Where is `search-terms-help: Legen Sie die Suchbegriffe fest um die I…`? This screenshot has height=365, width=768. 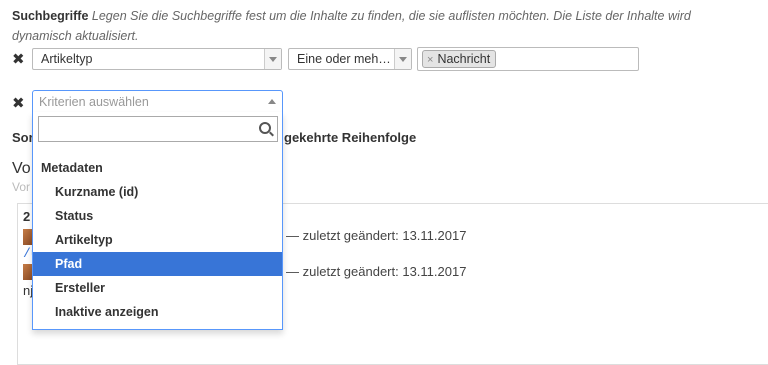 search-terms-help: Legen Sie die Suchbegriffe fest um die I… is located at coordinates (351, 26).